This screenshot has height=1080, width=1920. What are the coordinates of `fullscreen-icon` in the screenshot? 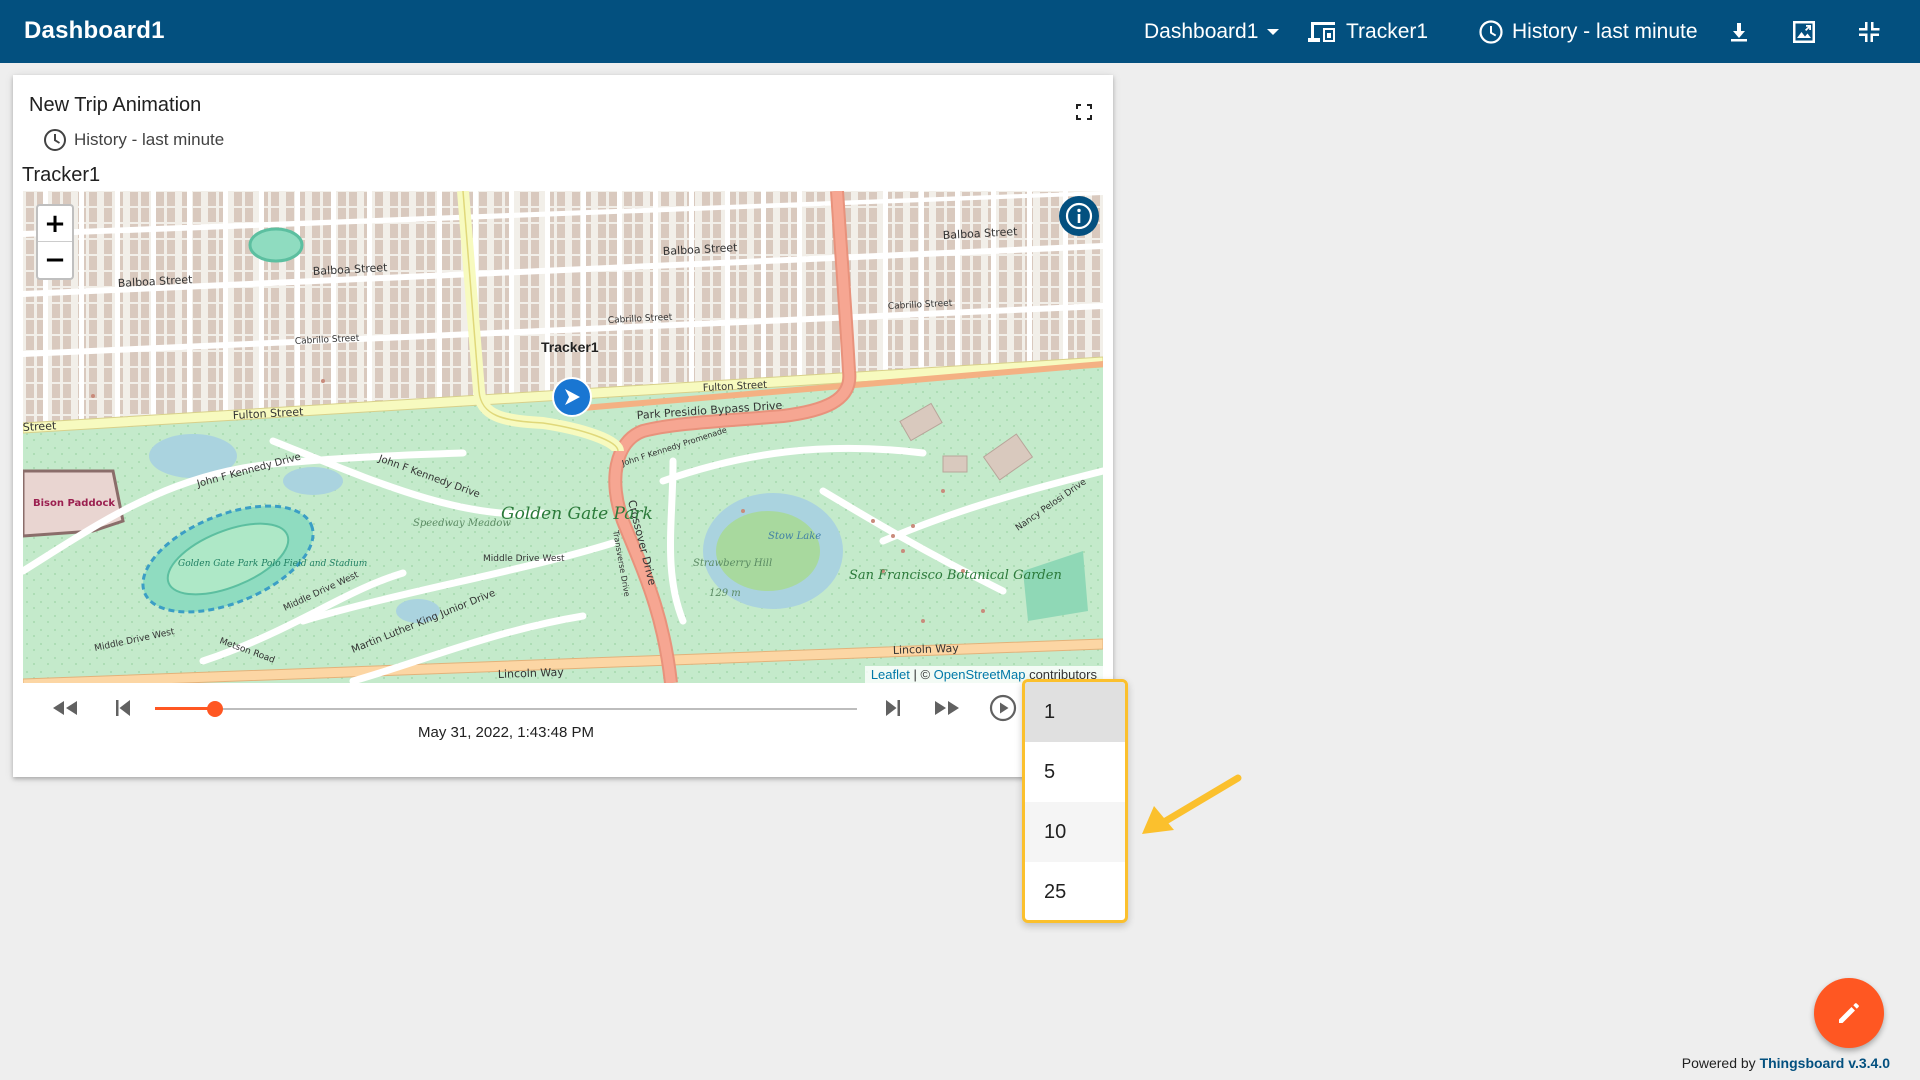 It's located at (1084, 112).